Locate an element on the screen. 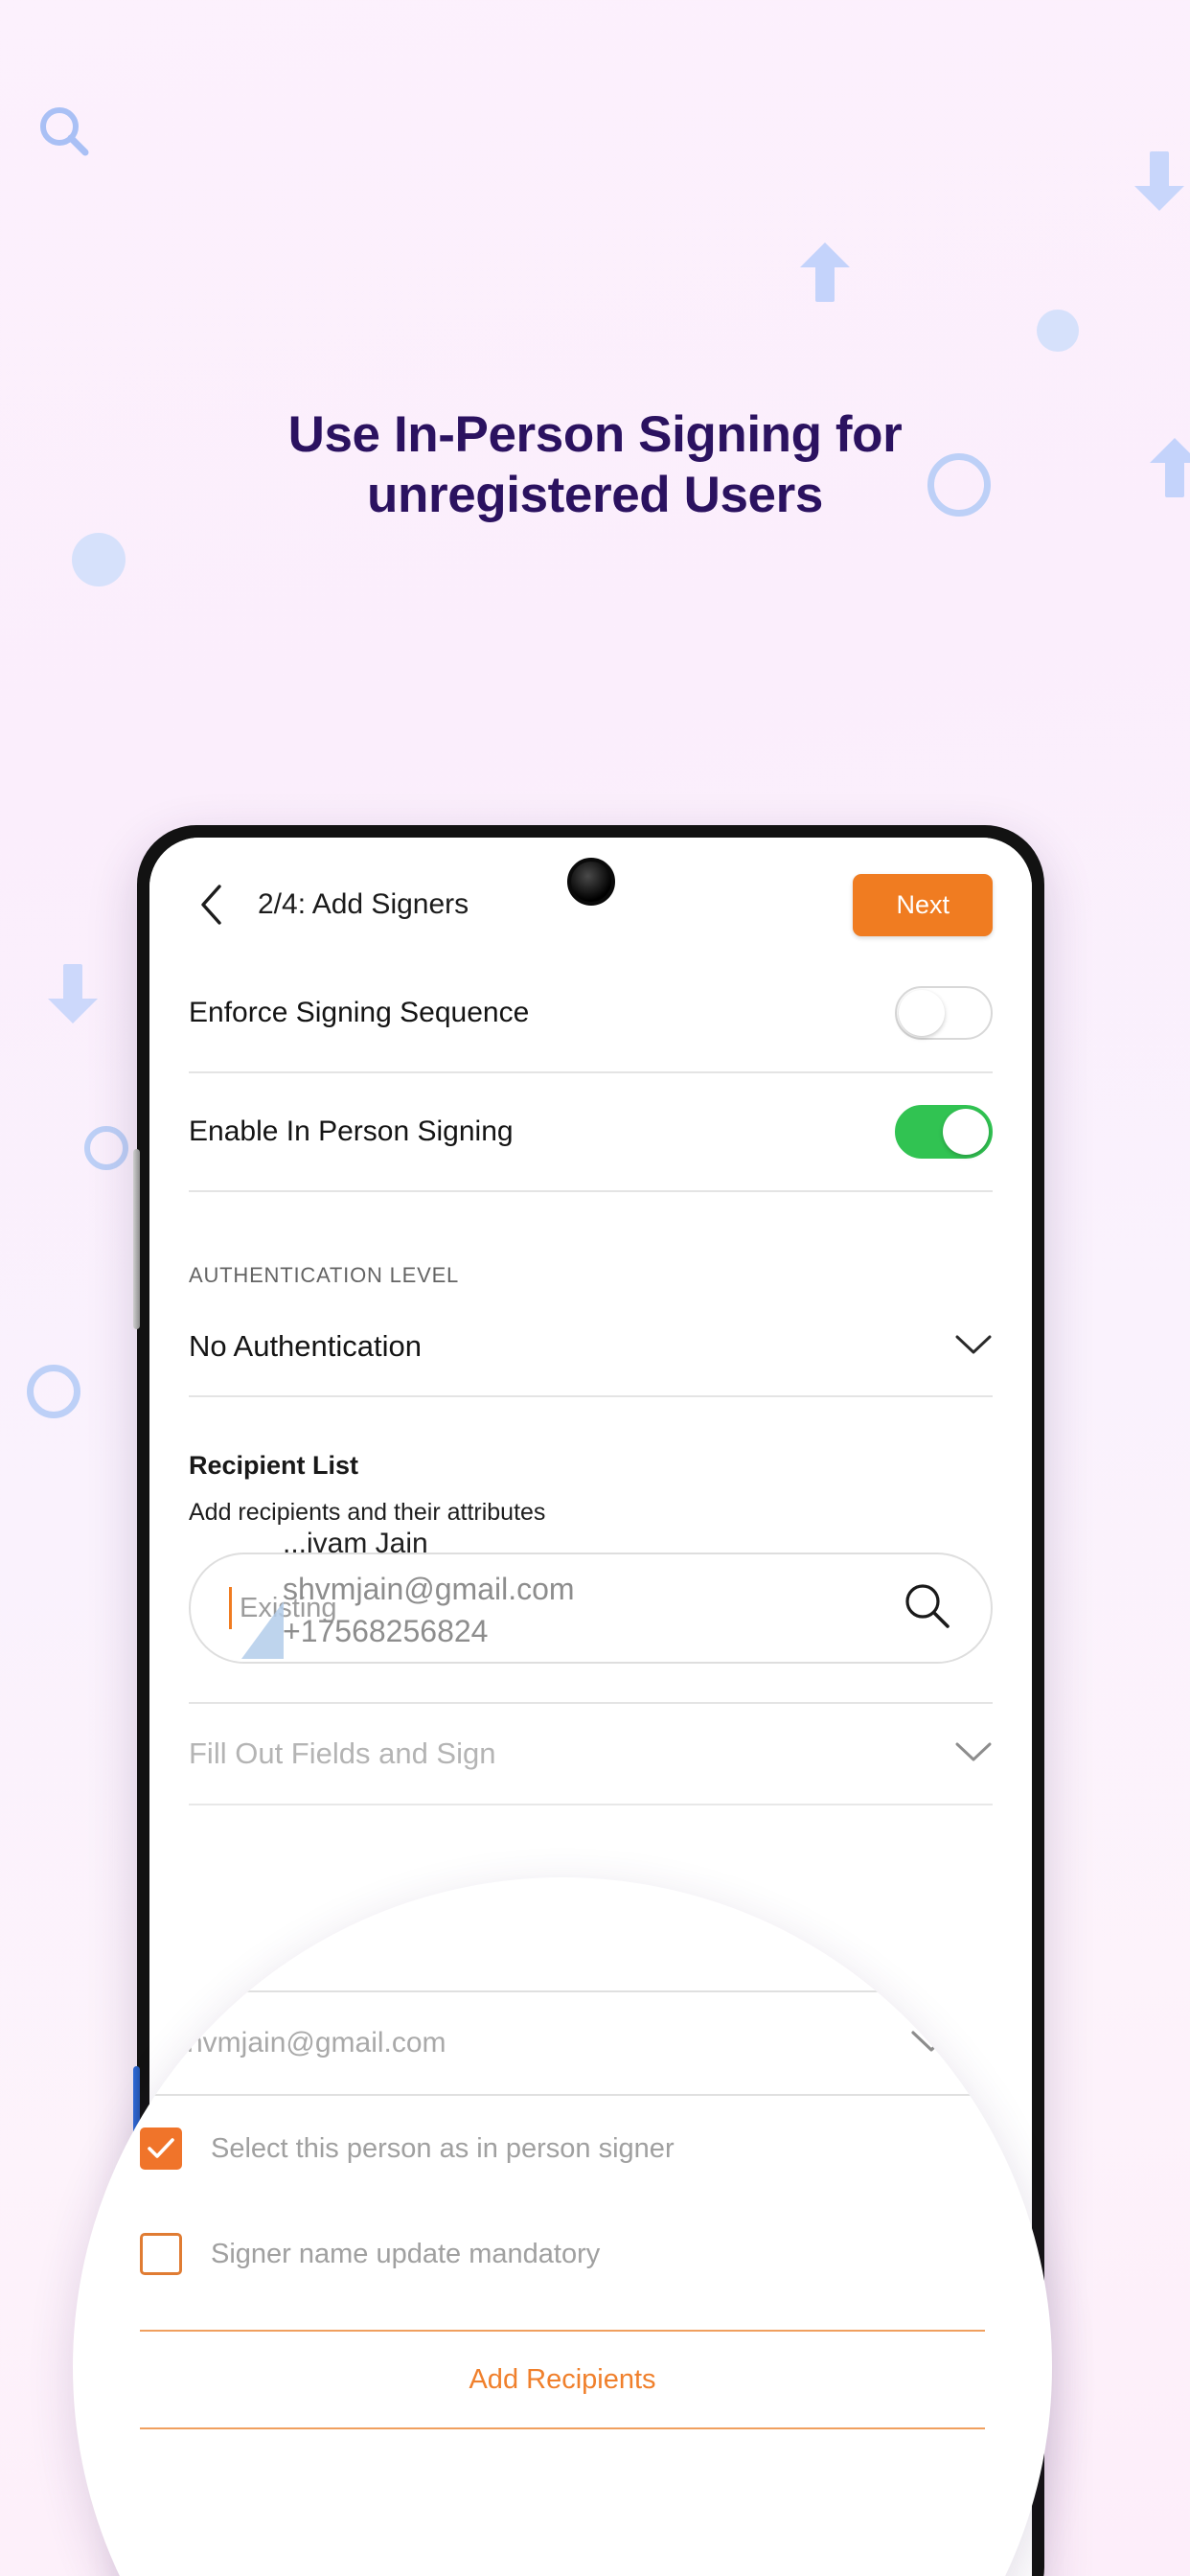 The image size is (1190, 2576). avatar is located at coordinates (263, 1630).